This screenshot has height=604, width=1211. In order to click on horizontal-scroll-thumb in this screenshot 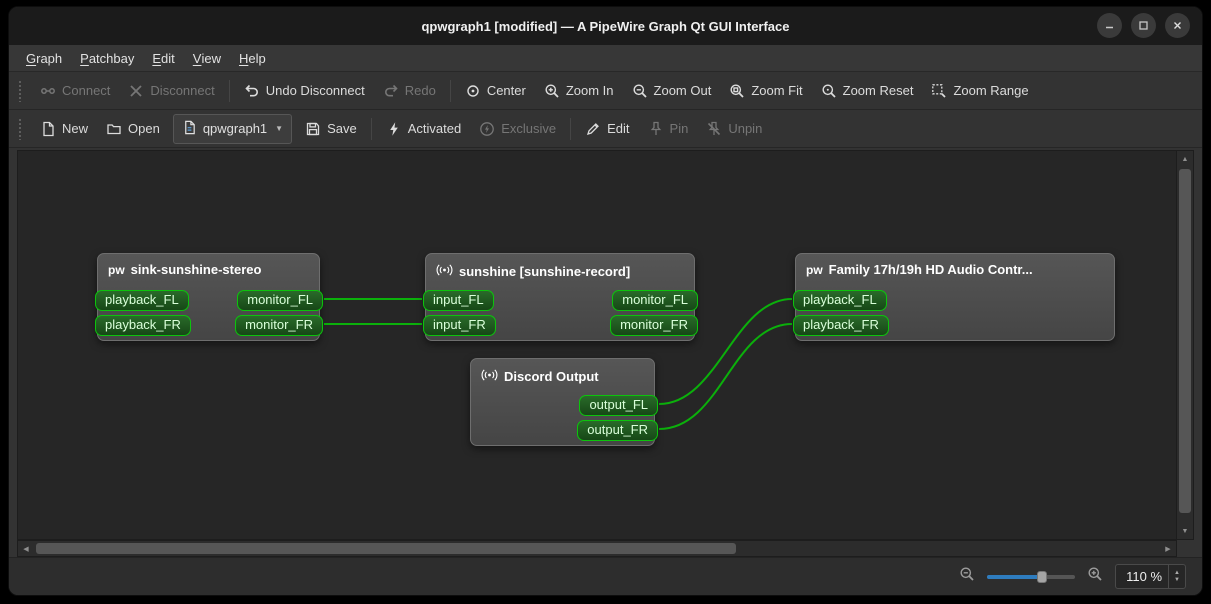, I will do `click(386, 548)`.